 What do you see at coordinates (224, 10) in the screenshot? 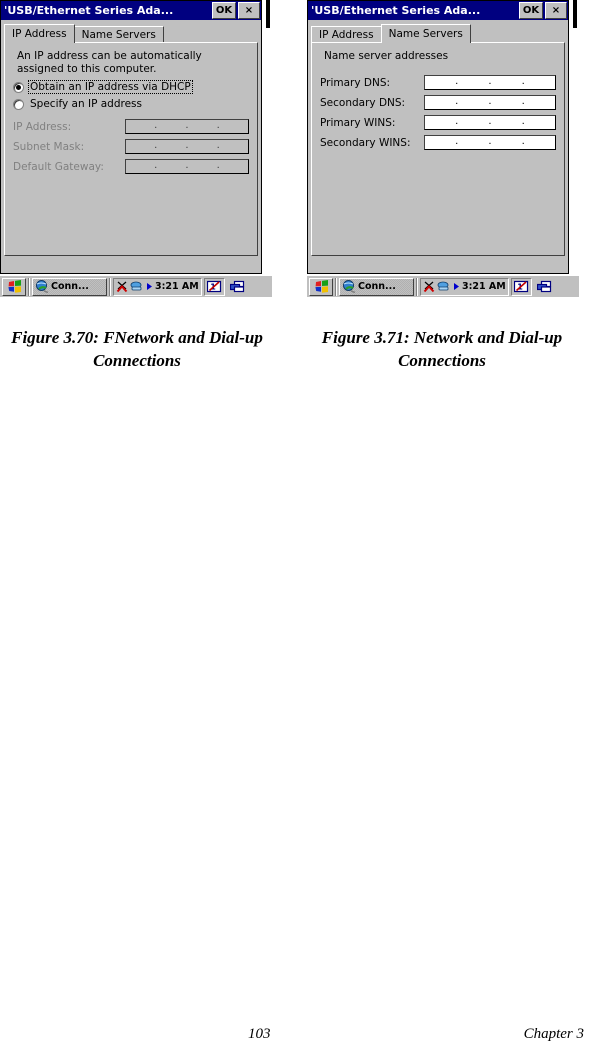
I see `ok-button: OK` at bounding box center [224, 10].